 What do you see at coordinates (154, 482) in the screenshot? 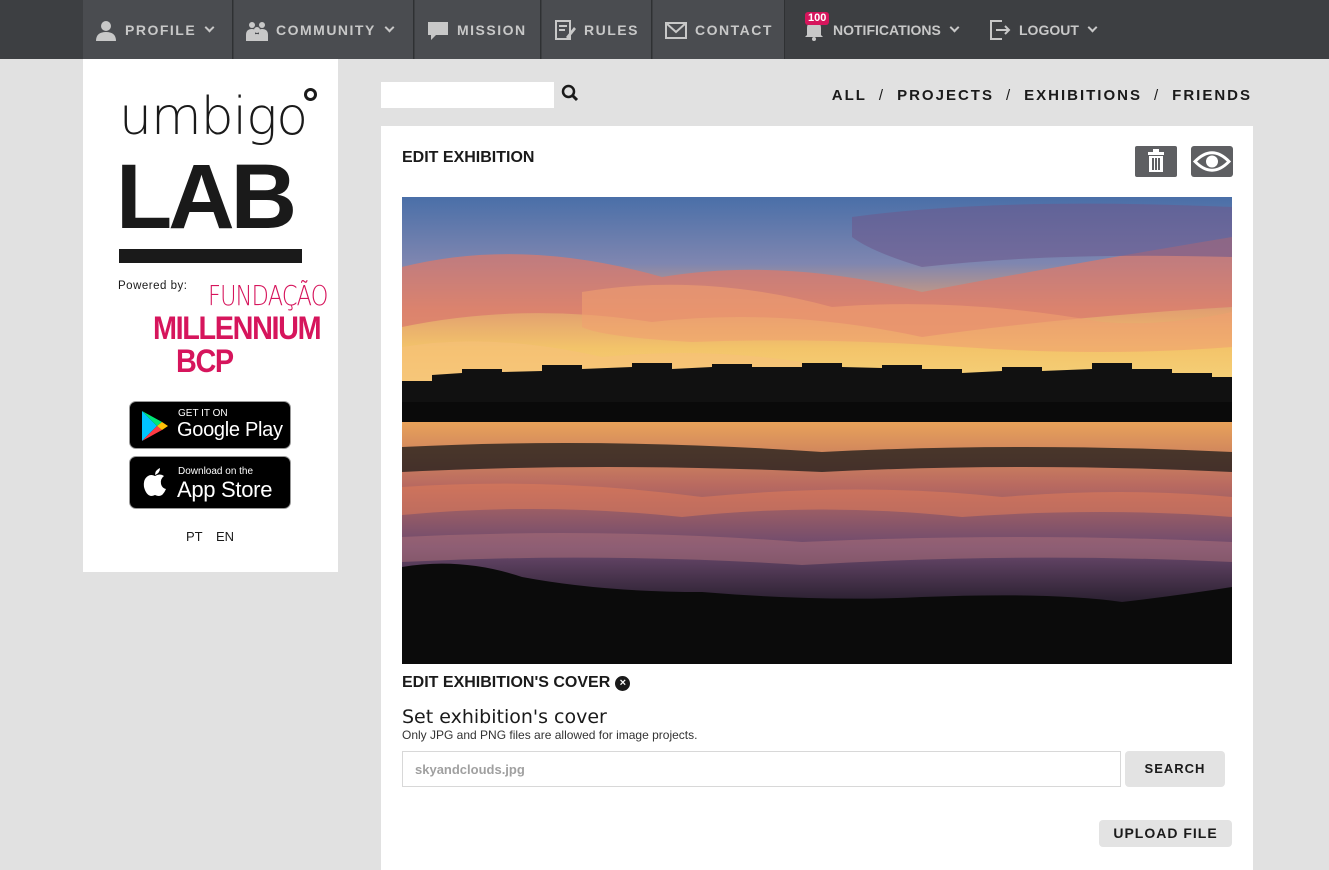
I see `apple-icon` at bounding box center [154, 482].